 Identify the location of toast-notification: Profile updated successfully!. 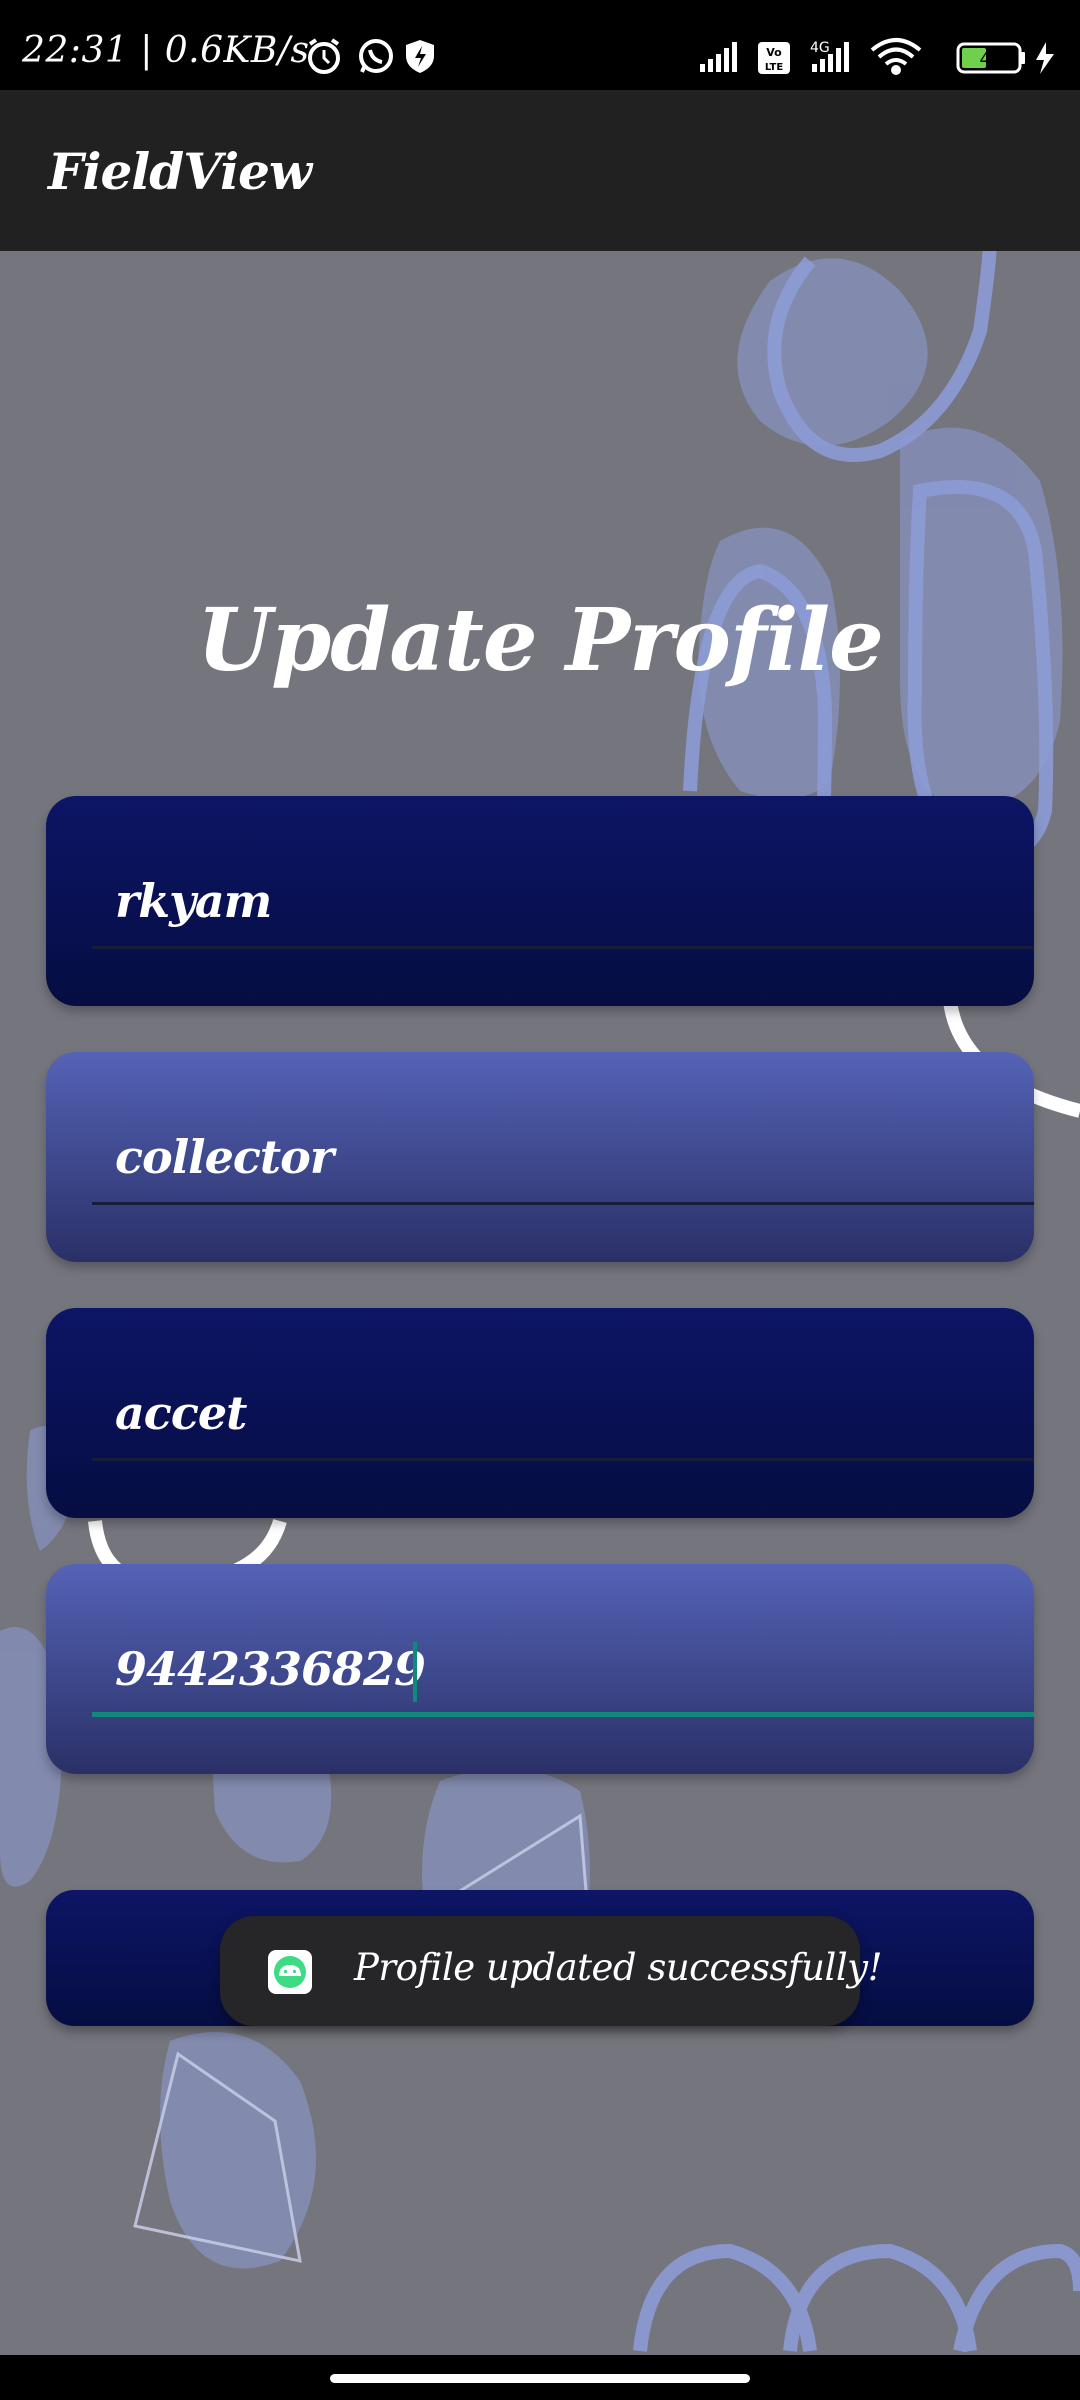
(551, 1971).